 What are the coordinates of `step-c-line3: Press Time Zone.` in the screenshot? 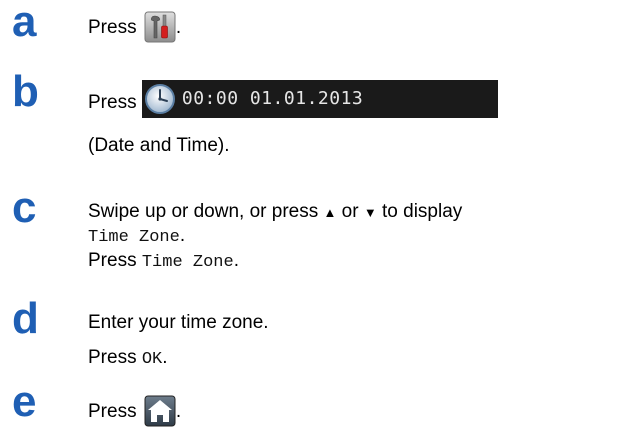 It's located at (163, 261).